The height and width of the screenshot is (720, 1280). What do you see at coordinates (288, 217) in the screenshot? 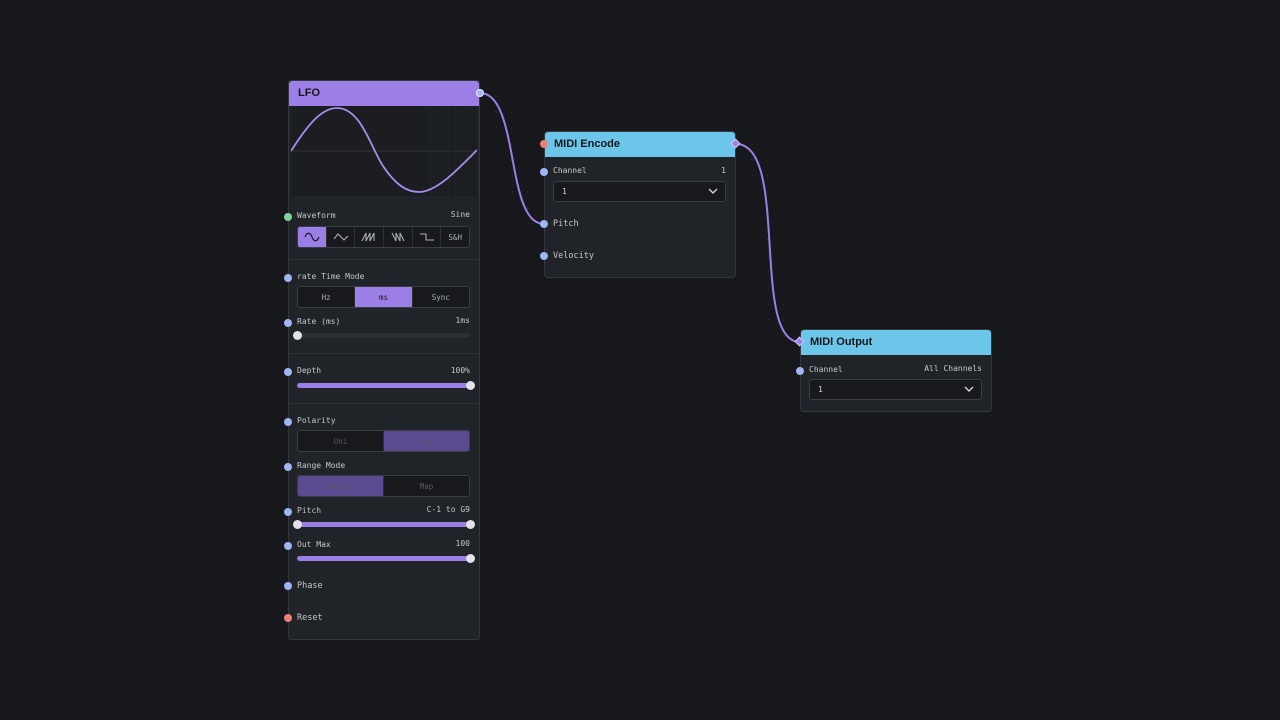
I see `waveform-port` at bounding box center [288, 217].